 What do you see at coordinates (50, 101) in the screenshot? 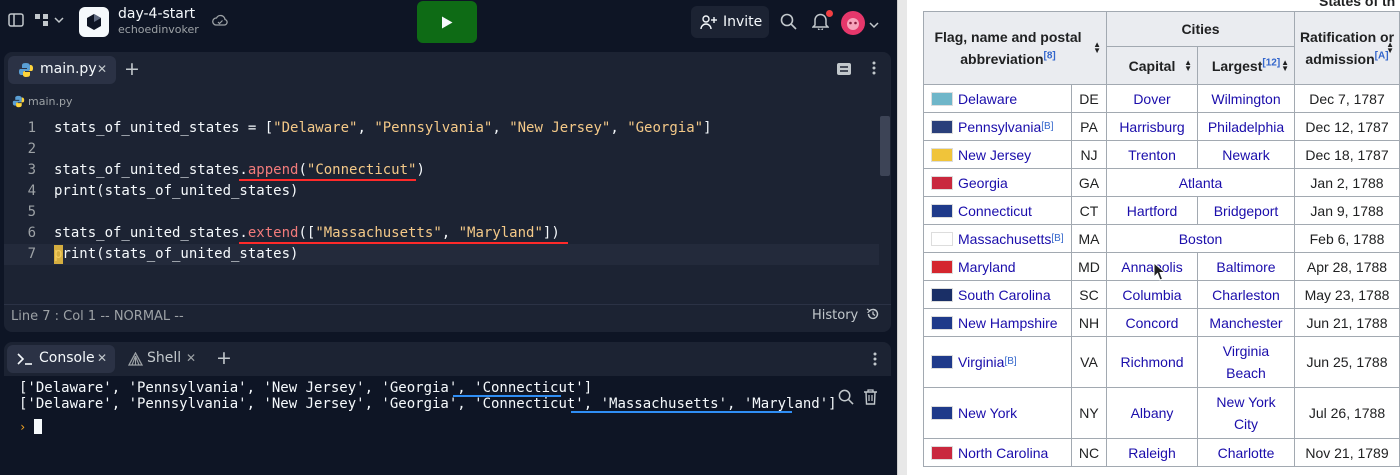
I see `breadcrumb-file: main.py` at bounding box center [50, 101].